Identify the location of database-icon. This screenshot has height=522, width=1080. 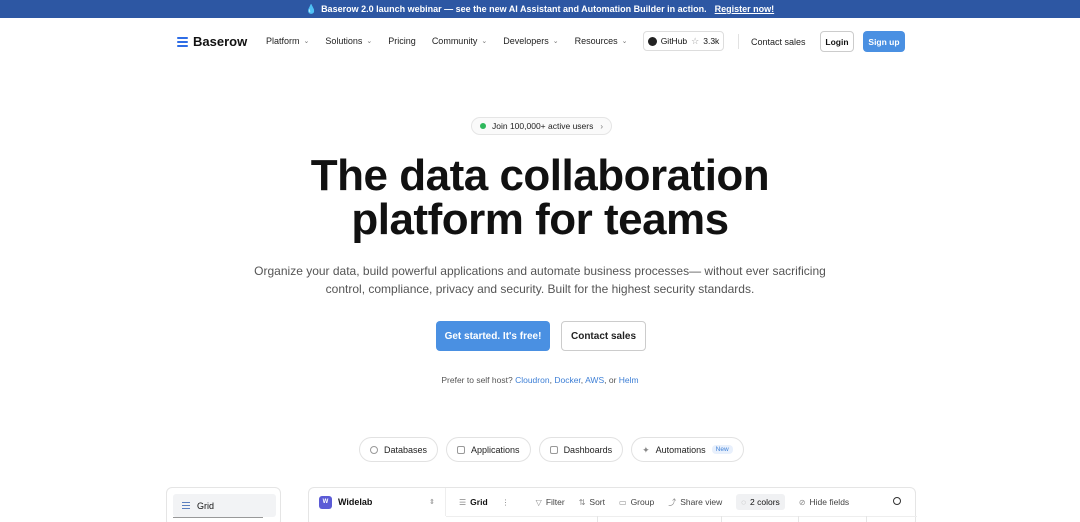
(374, 449).